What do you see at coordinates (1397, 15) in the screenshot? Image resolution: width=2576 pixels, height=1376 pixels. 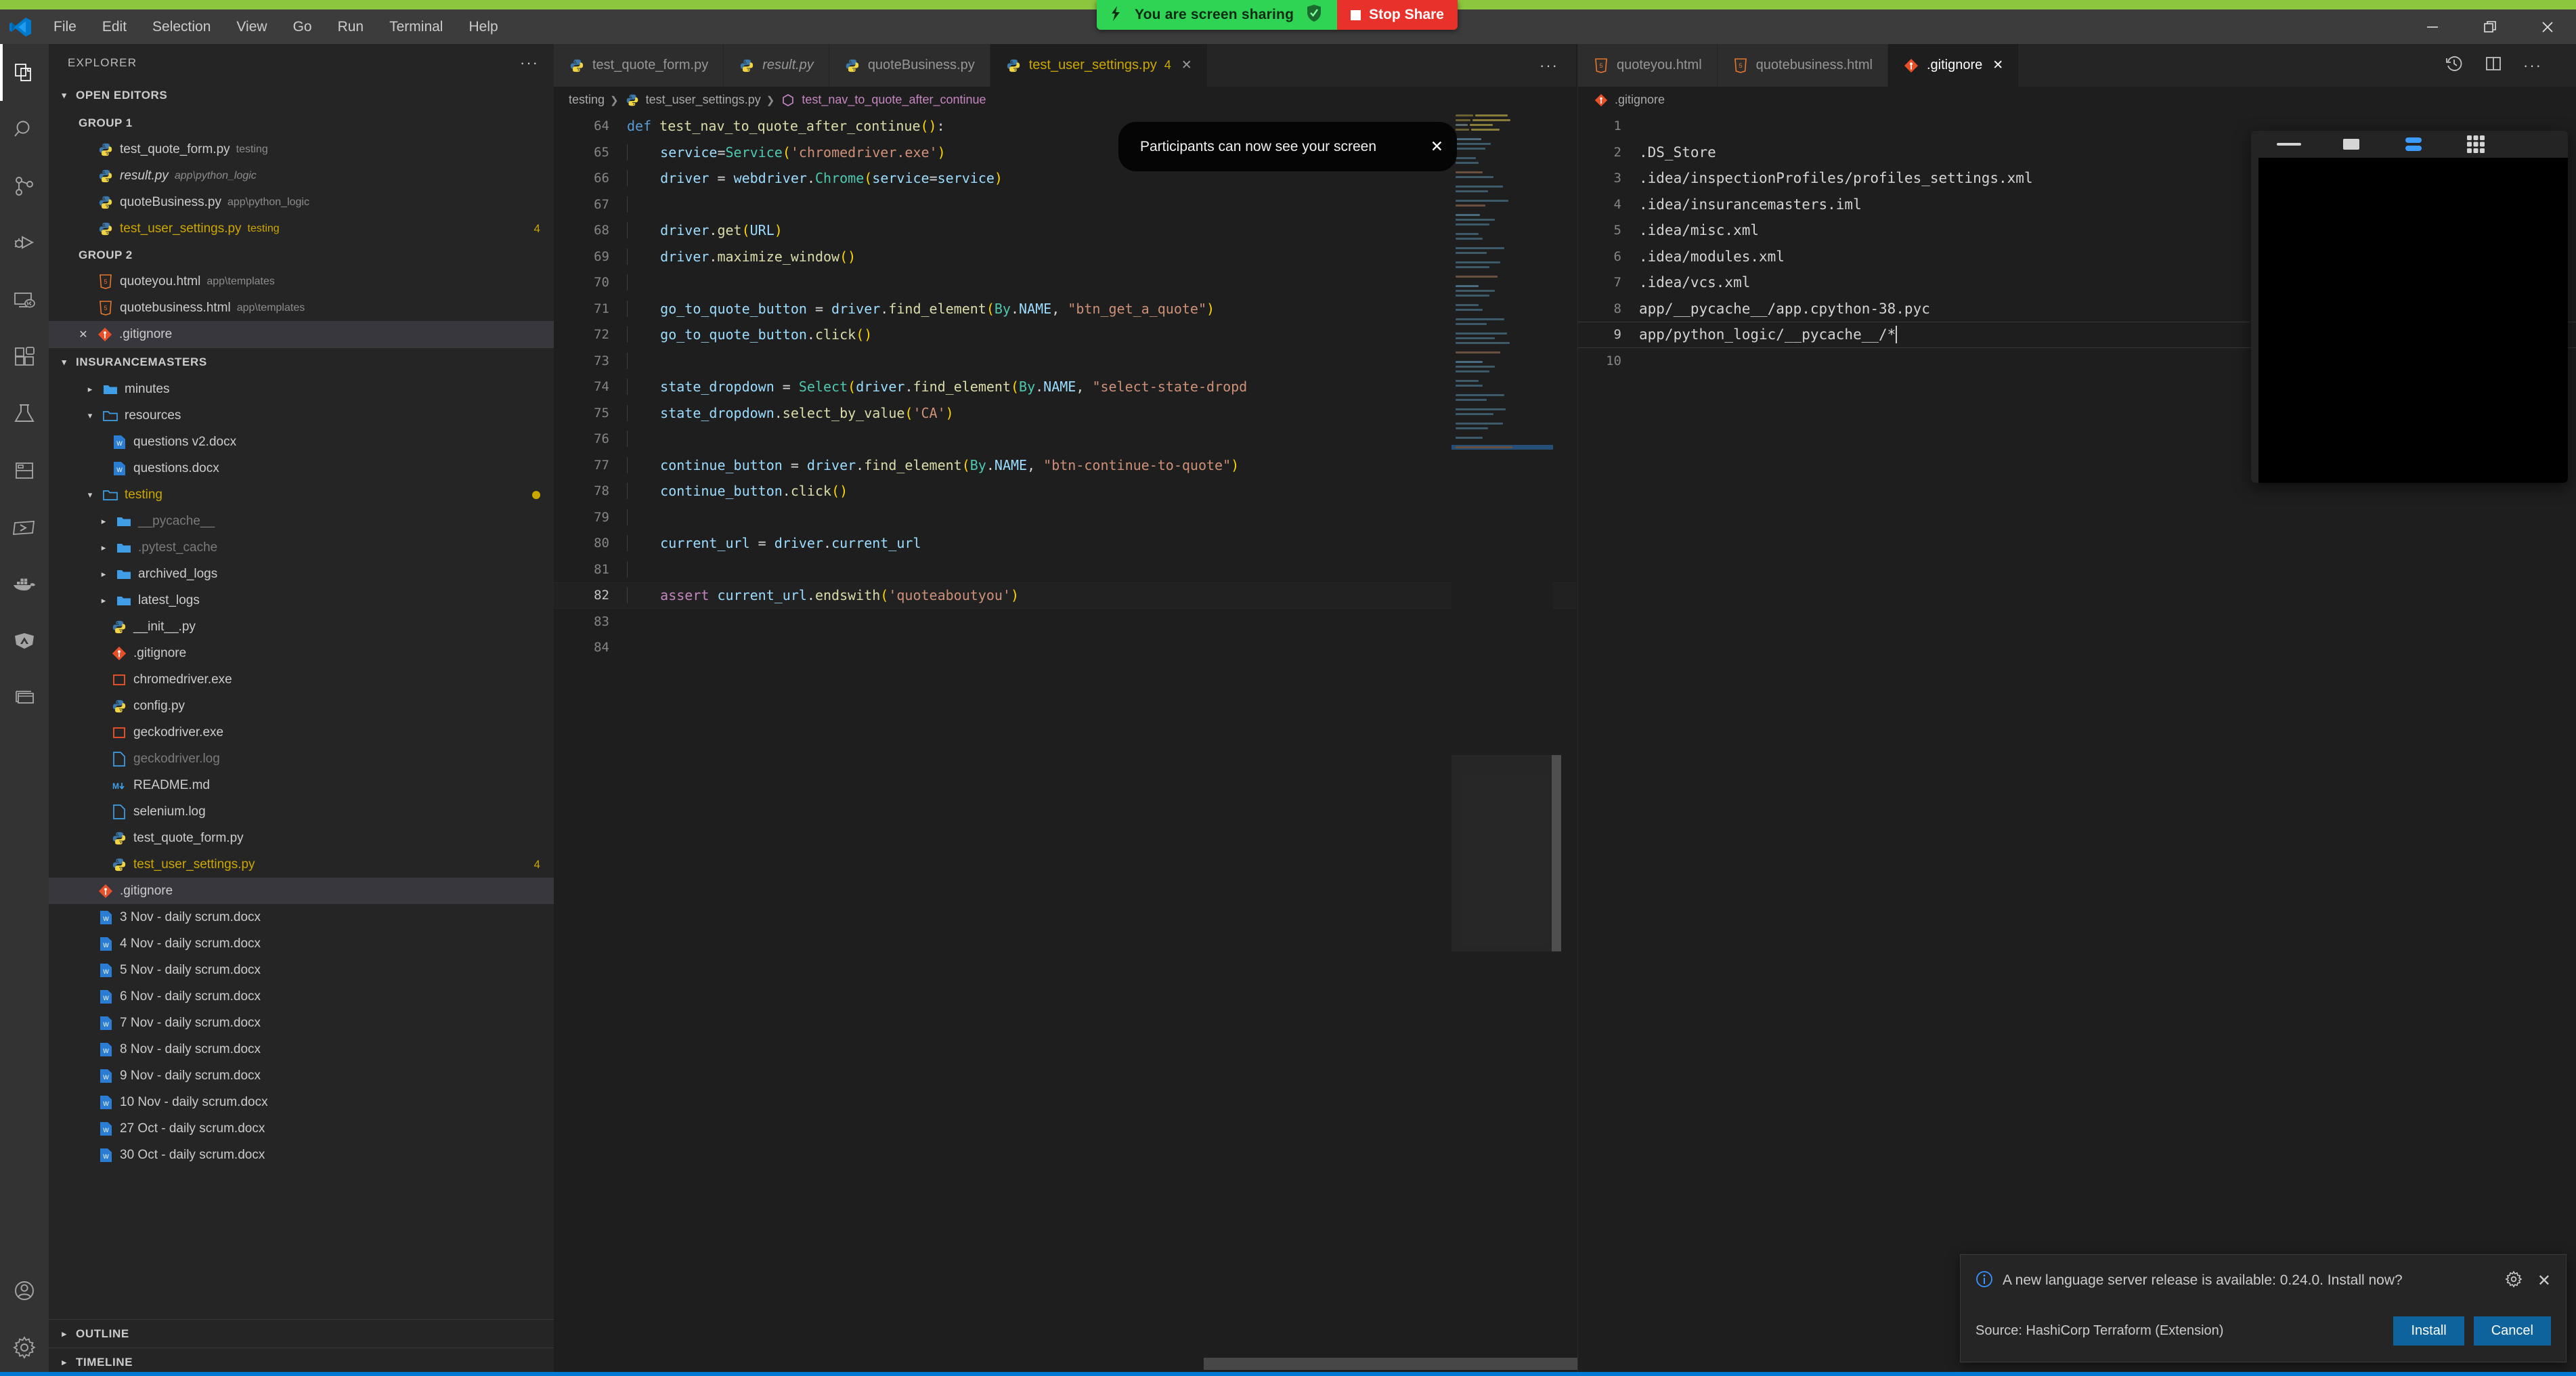 I see `stop-share-button: Stop Share` at bounding box center [1397, 15].